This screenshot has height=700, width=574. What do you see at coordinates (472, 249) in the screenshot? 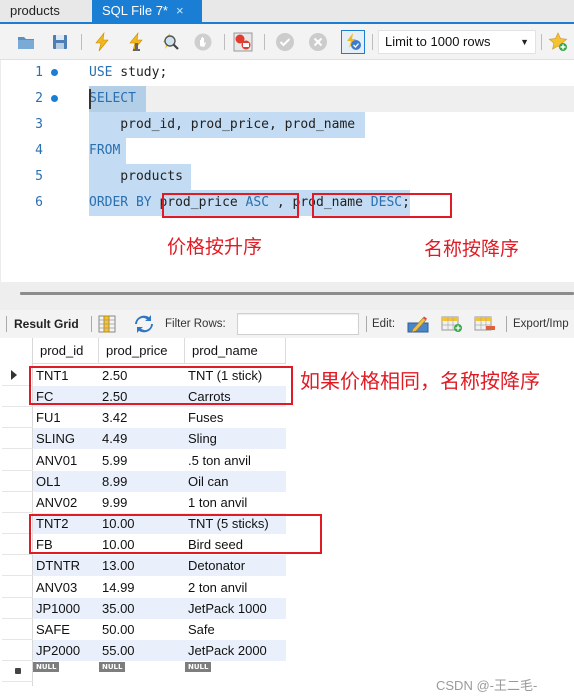
I see `annotation-name-desc: 名称按降序` at bounding box center [472, 249].